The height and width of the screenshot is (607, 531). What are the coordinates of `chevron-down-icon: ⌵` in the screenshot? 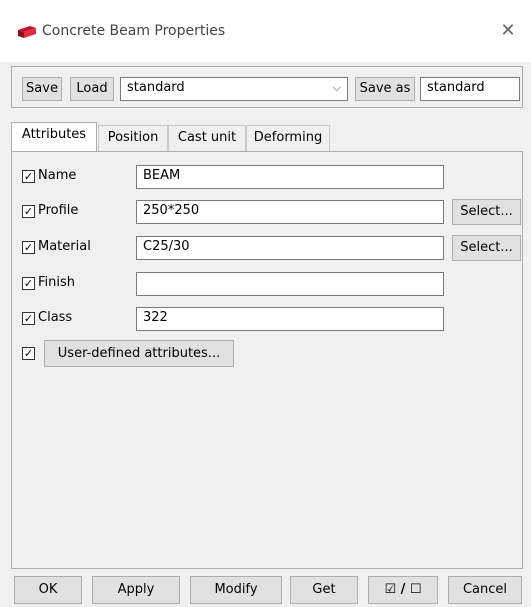 It's located at (336, 87).